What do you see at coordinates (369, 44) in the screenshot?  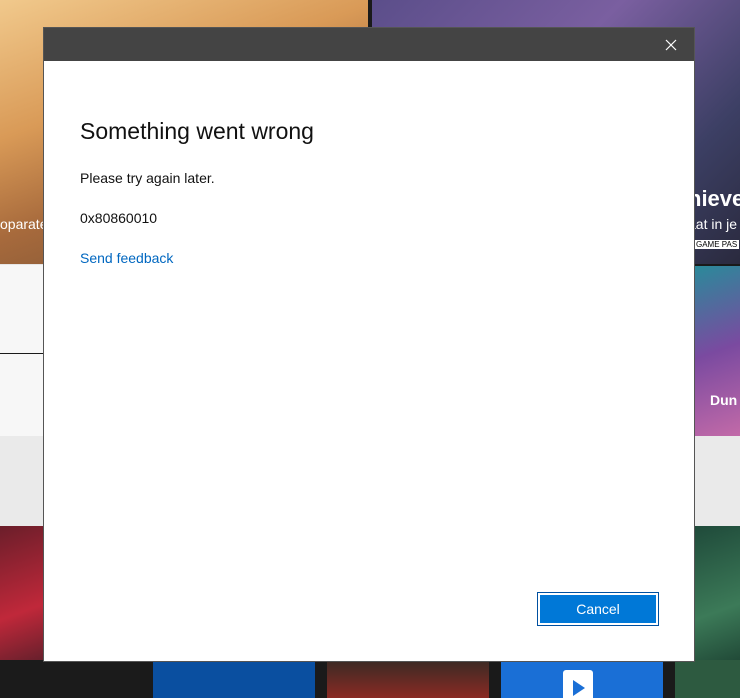 I see `dialog-titlebar` at bounding box center [369, 44].